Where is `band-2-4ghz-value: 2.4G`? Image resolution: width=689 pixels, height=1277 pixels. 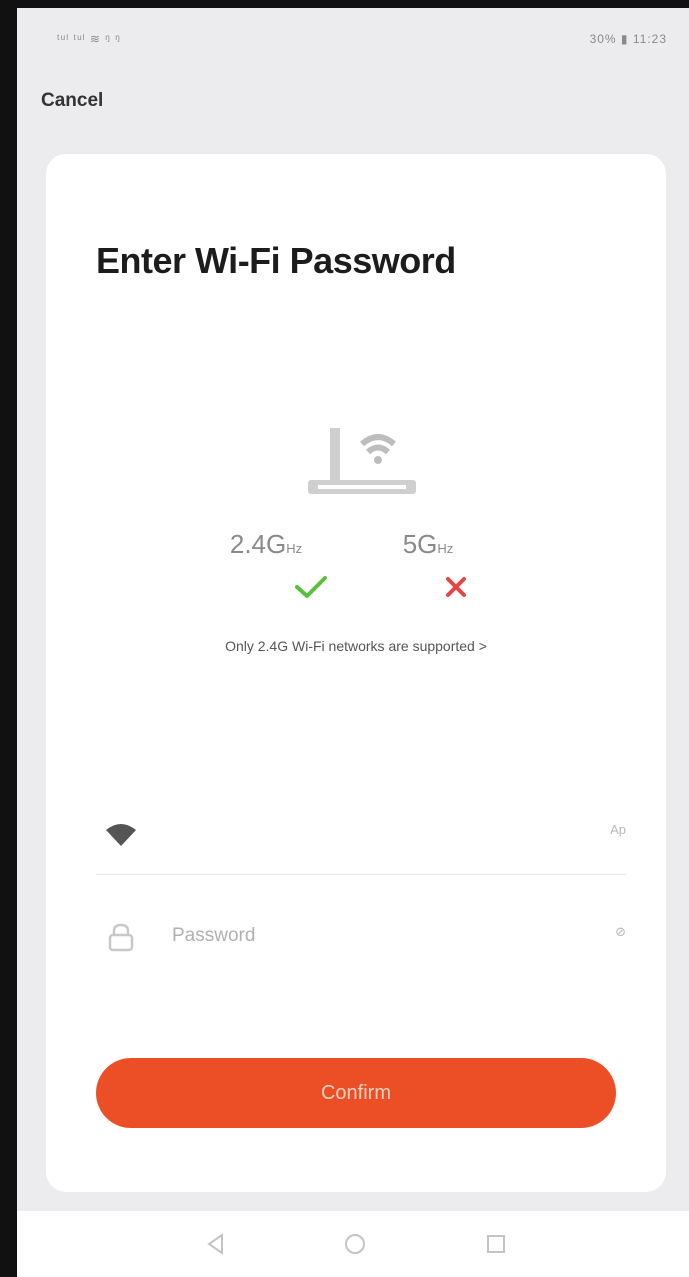
band-2-4ghz-value: 2.4G is located at coordinates (258, 544).